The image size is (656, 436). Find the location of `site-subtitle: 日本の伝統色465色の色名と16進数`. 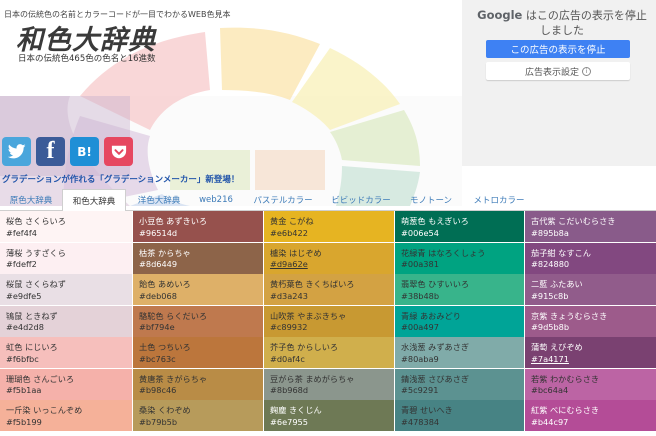

site-subtitle: 日本の伝統色465色の色名と16進数 is located at coordinates (87, 59).